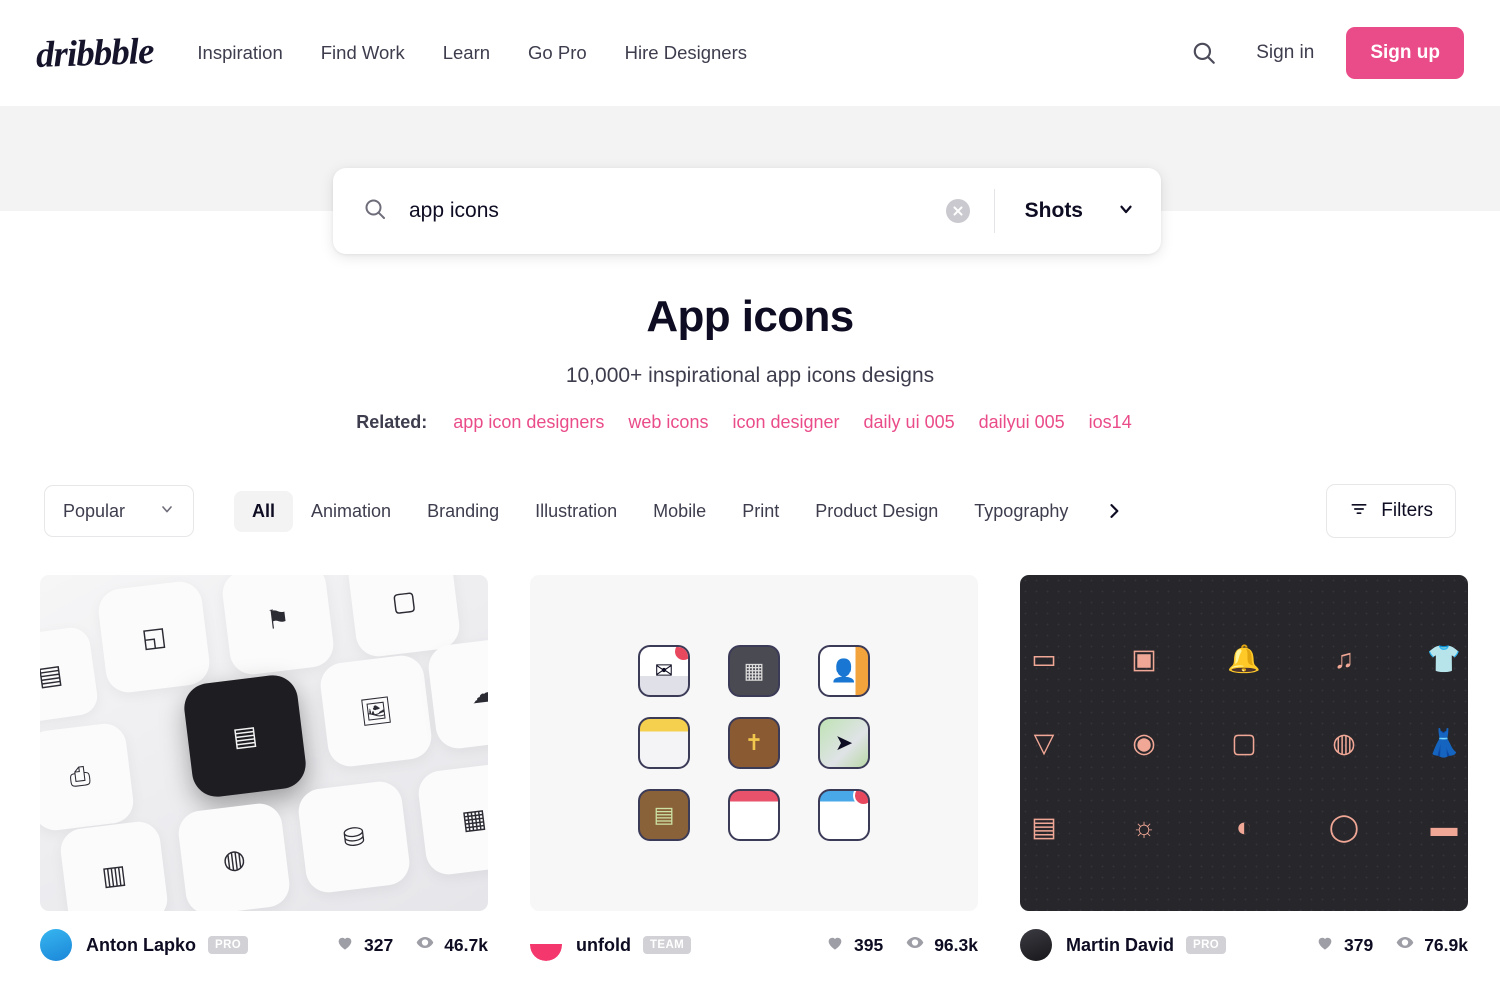  Describe the element at coordinates (750, 375) in the screenshot. I see `page-subtitle: 10,000+ inspirational app icons designs` at that location.